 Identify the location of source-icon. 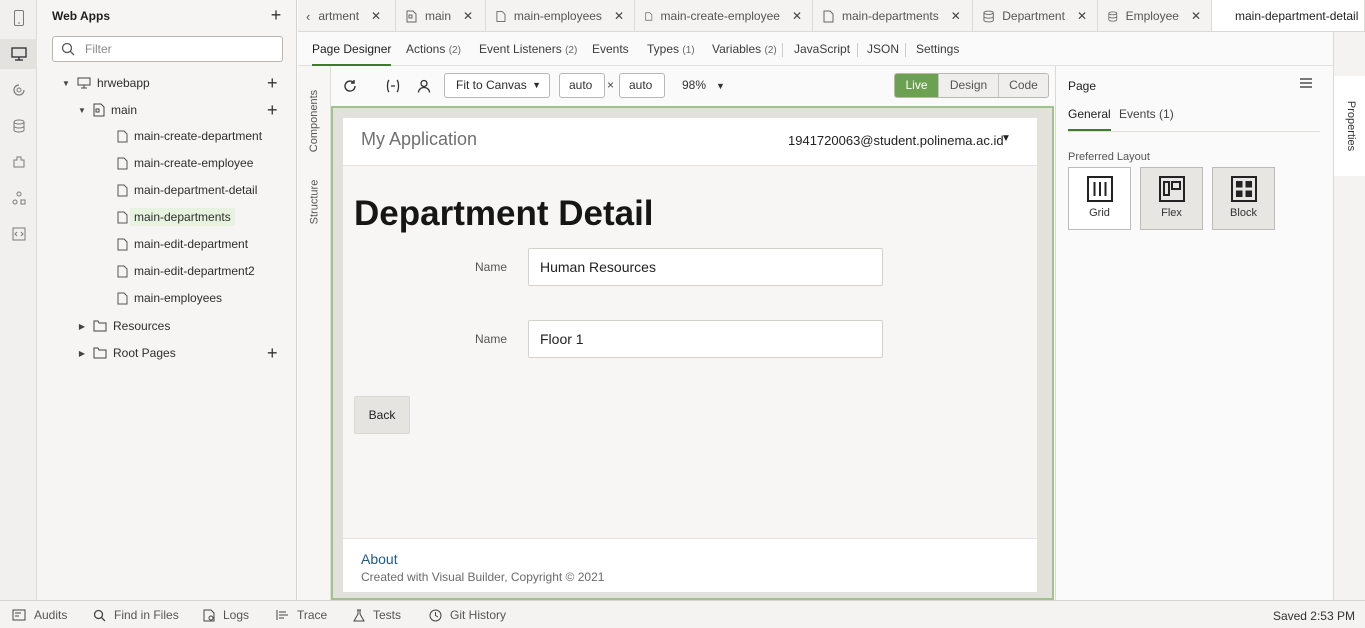
(18, 234).